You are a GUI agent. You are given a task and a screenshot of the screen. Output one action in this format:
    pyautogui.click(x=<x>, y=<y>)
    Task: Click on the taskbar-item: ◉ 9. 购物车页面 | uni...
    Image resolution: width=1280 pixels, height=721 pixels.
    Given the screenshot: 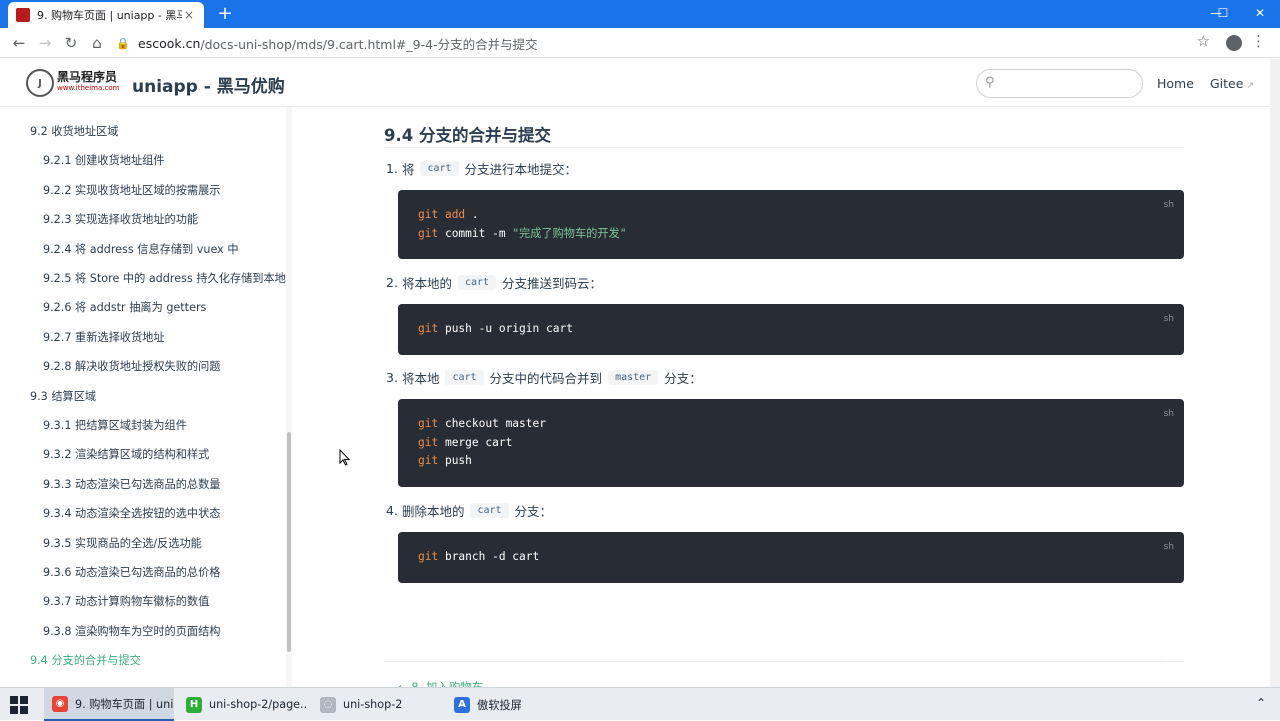 What is the action you would take?
    pyautogui.click(x=109, y=704)
    